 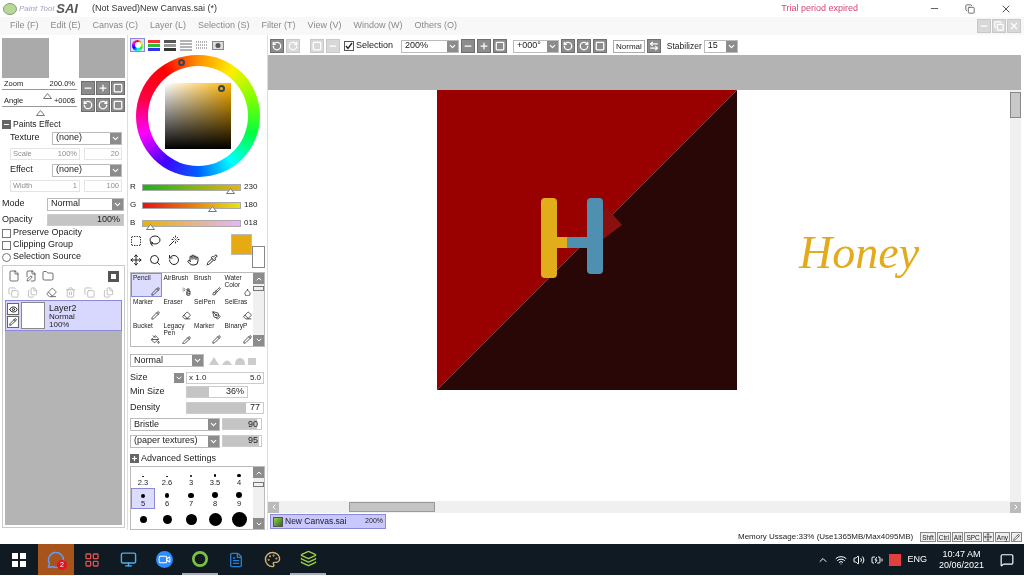 I want to click on hue-marker-icon, so click(x=181, y=62).